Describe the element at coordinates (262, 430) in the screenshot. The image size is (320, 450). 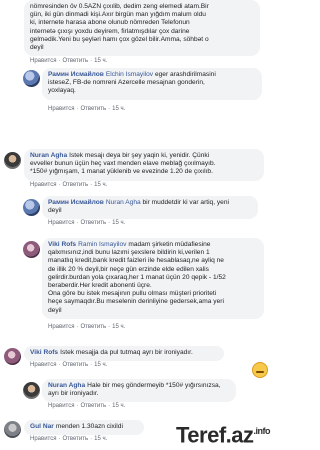
I see `watermark-suffix: .info` at that location.